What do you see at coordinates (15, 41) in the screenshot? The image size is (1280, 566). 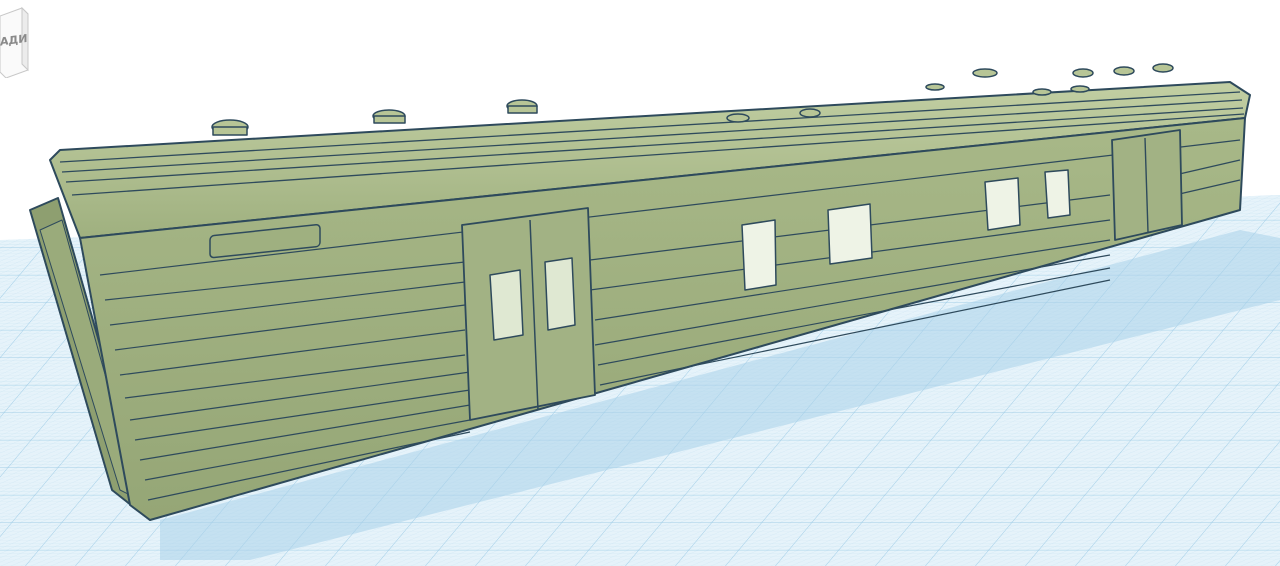 I see `view-cube: АДИ` at bounding box center [15, 41].